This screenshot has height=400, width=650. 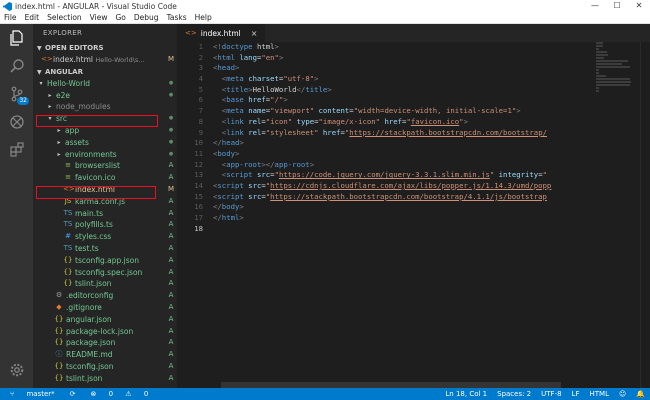 What do you see at coordinates (413, 100) in the screenshot?
I see `code-line: 6 <base href="/">` at bounding box center [413, 100].